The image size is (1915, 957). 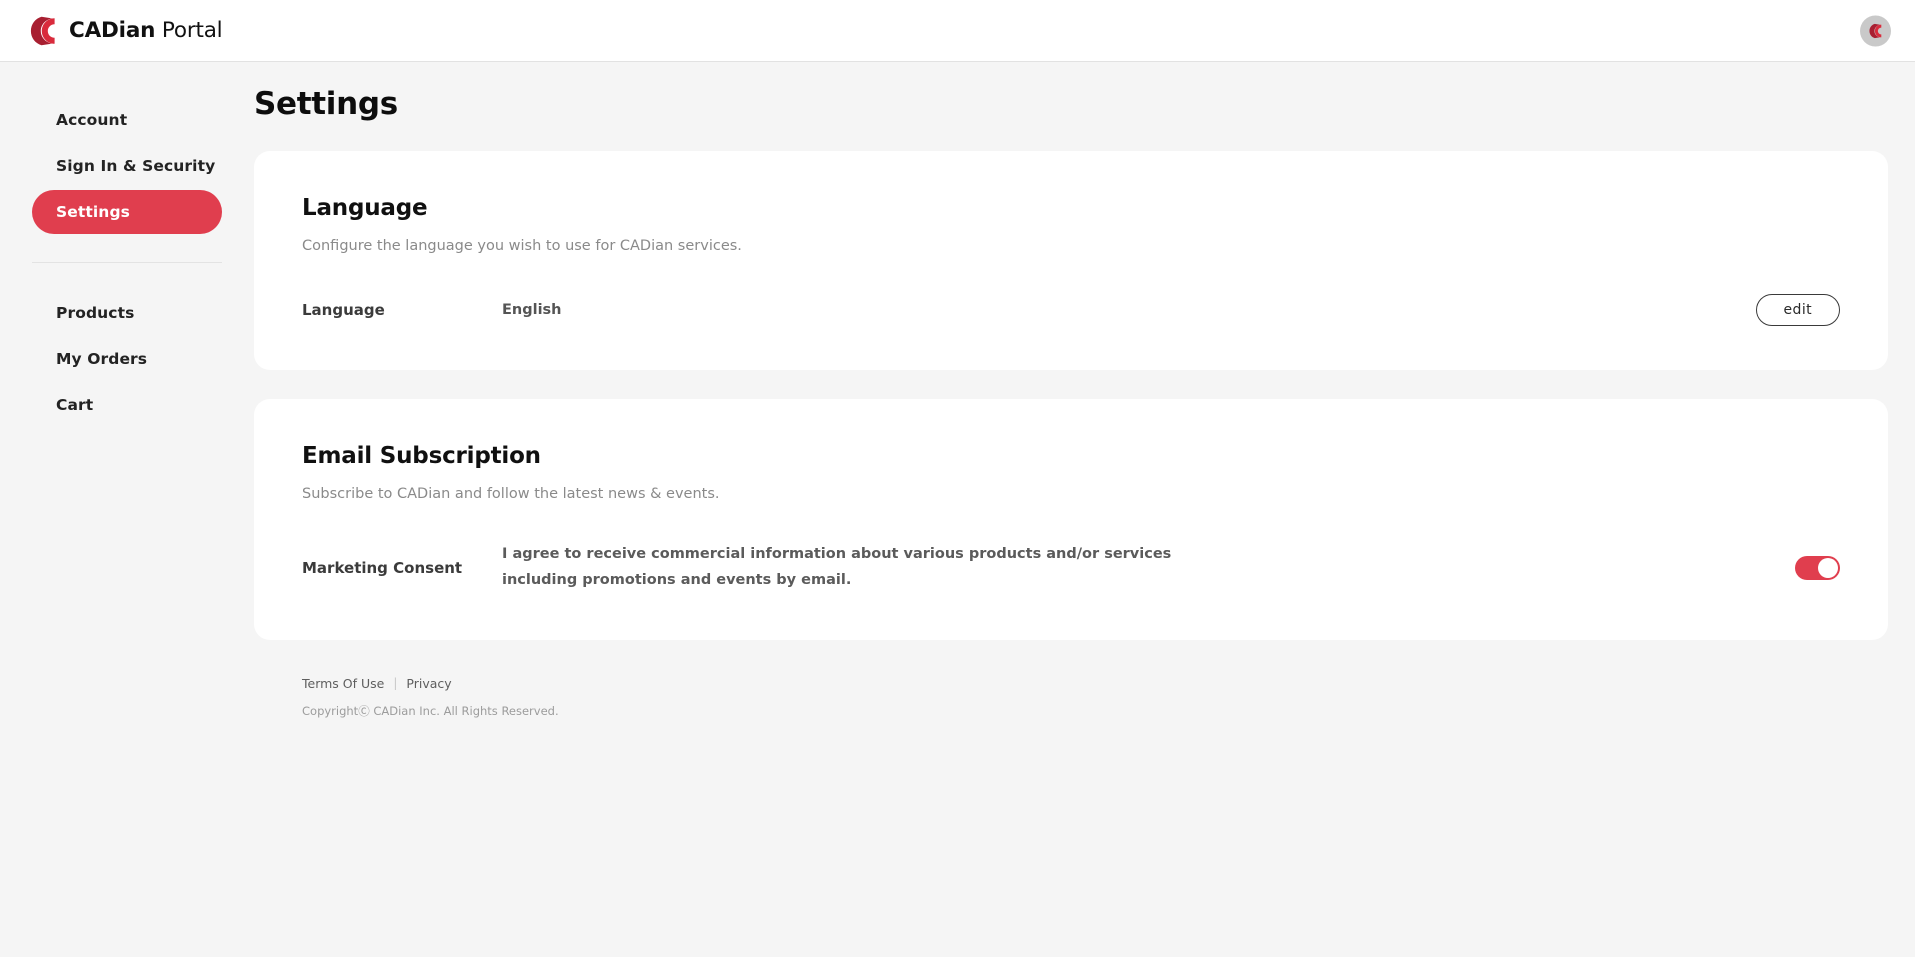 What do you see at coordinates (343, 310) in the screenshot?
I see `language-row-label: Language` at bounding box center [343, 310].